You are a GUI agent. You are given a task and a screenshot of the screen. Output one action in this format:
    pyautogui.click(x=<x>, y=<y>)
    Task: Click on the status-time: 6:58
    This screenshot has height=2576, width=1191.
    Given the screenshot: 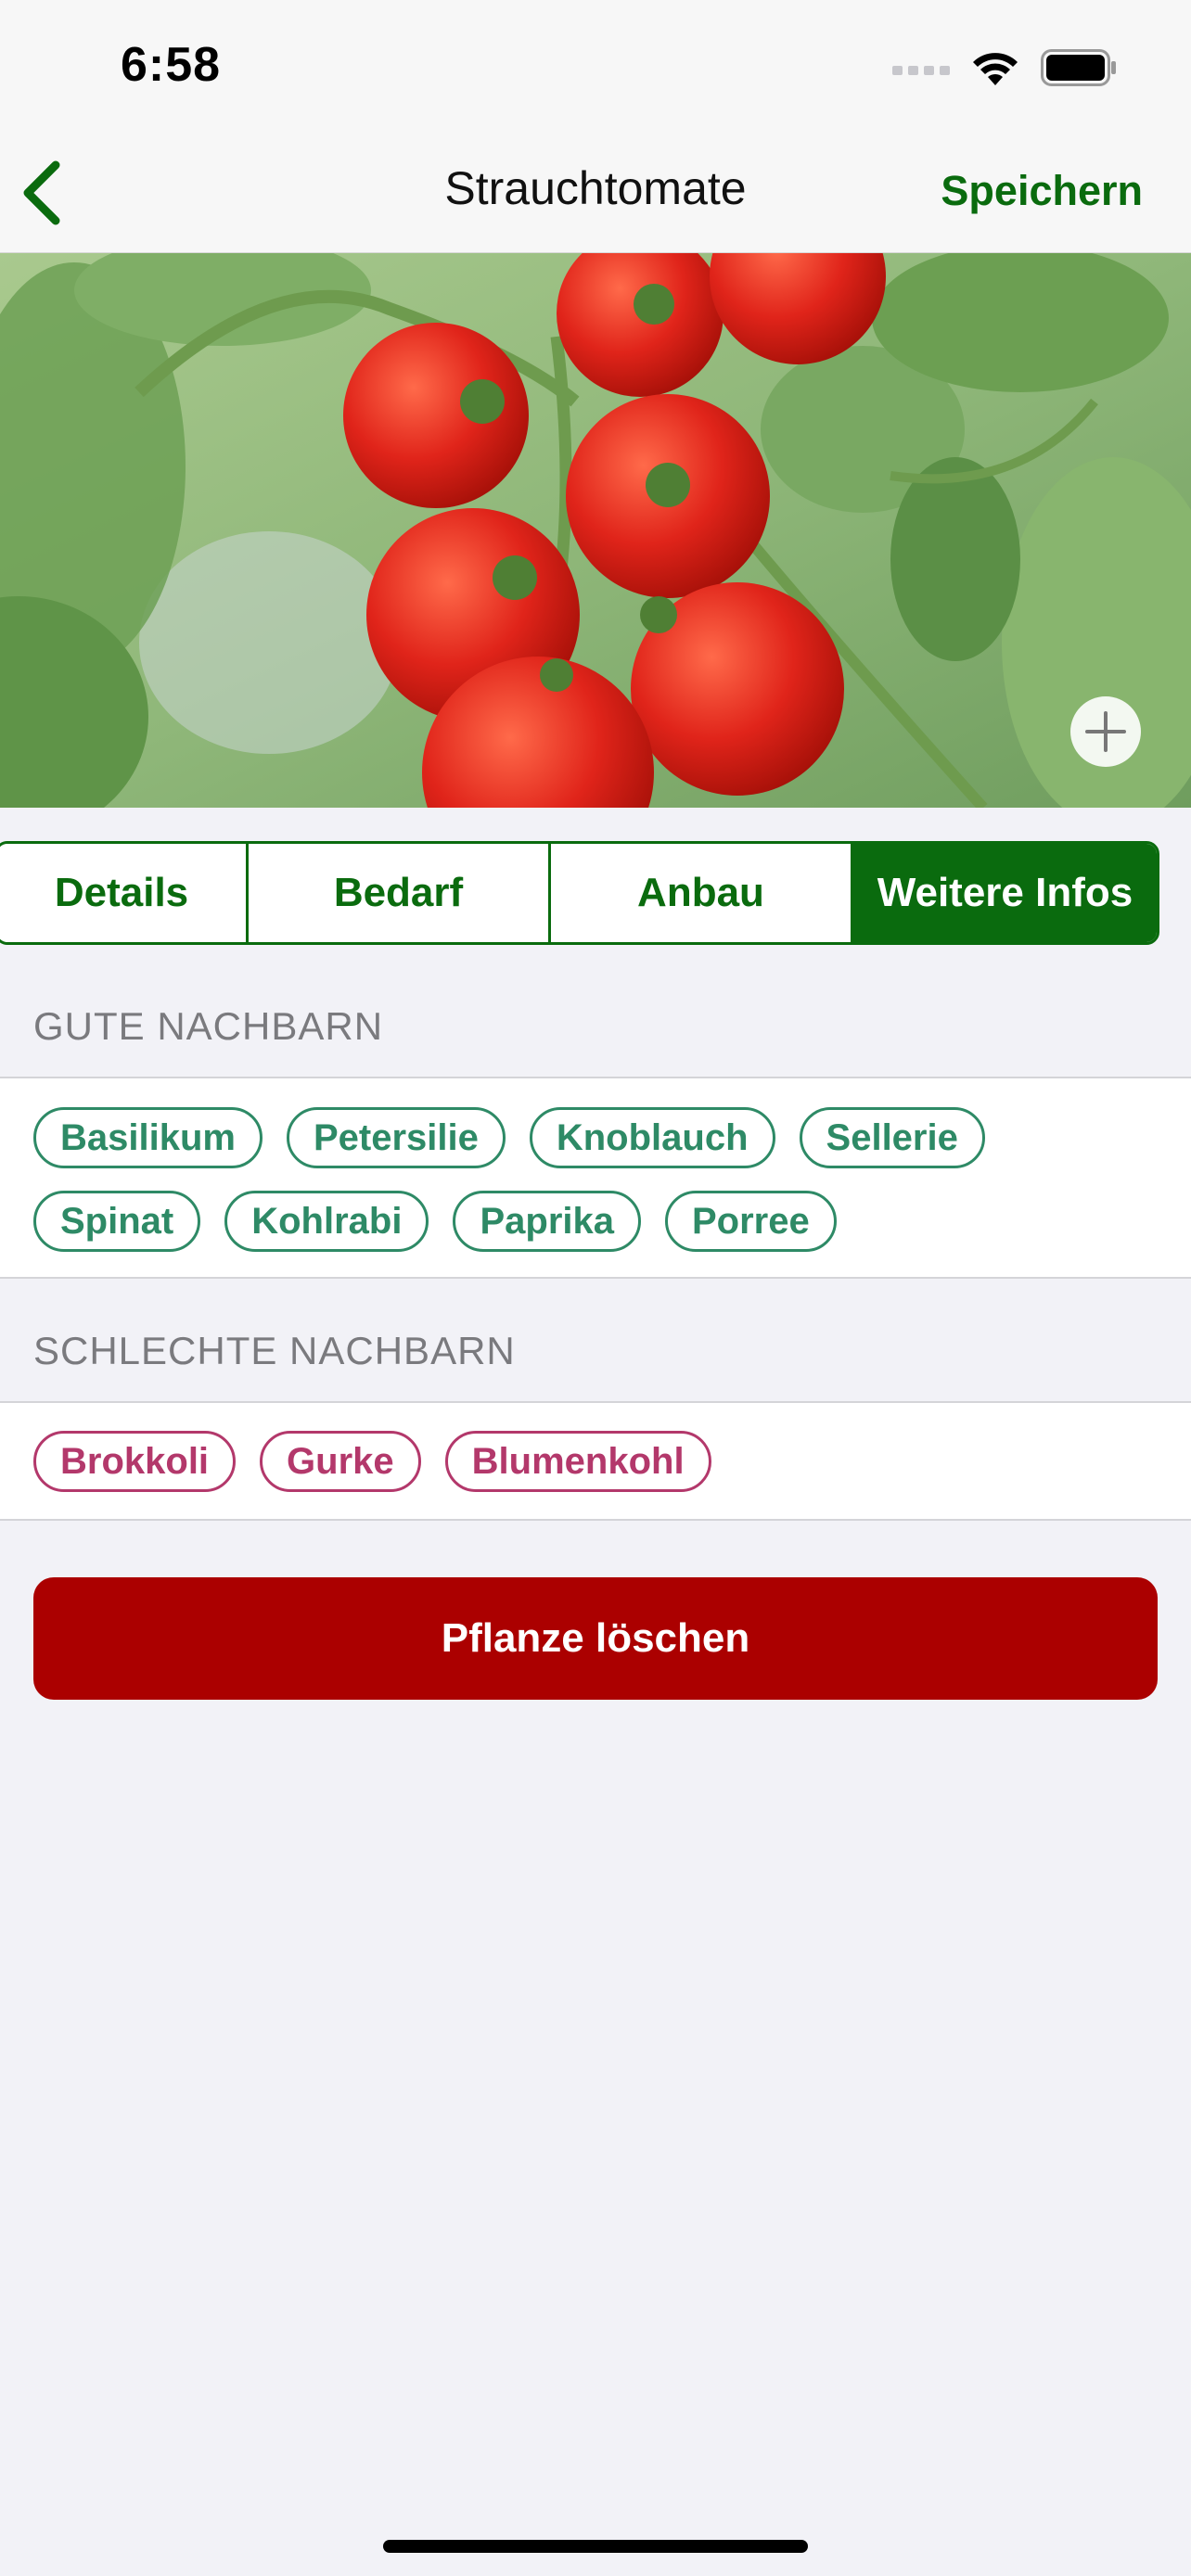 What is the action you would take?
    pyautogui.click(x=171, y=65)
    